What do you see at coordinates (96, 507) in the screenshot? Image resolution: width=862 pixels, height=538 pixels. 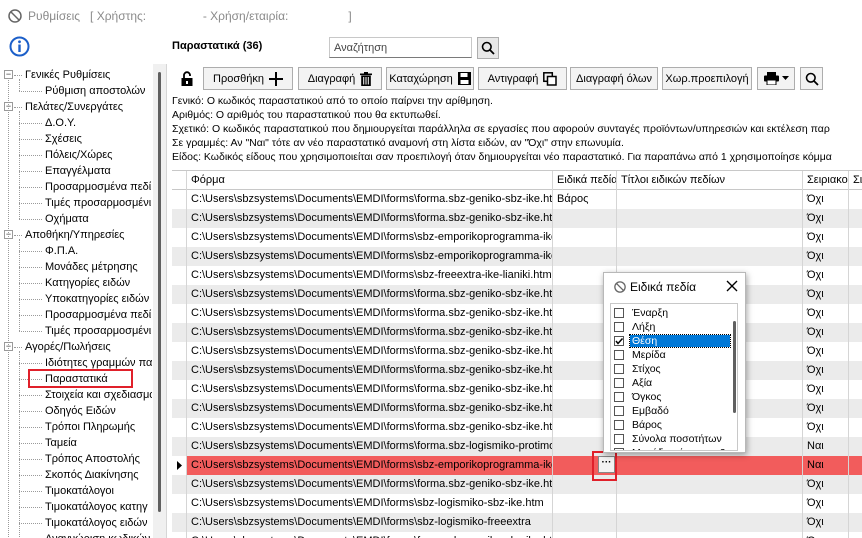 I see `sidebar-item: Τιμοκατάλογος κατηγ` at bounding box center [96, 507].